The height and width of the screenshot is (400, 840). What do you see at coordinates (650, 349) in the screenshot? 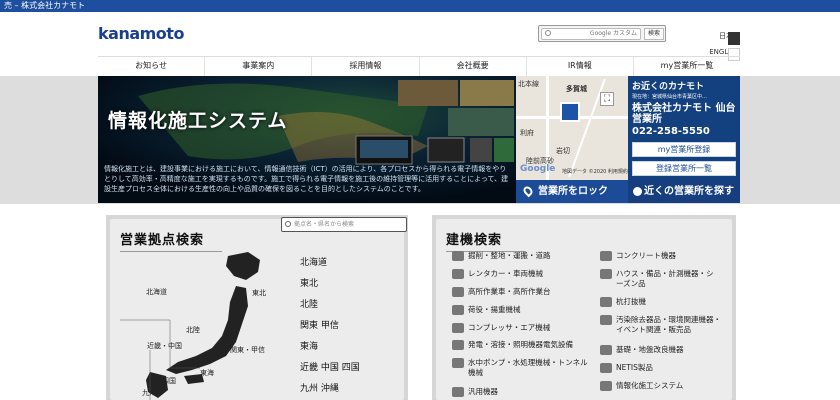
I see `category-label: 基礎・地盤改良機器` at bounding box center [650, 349].